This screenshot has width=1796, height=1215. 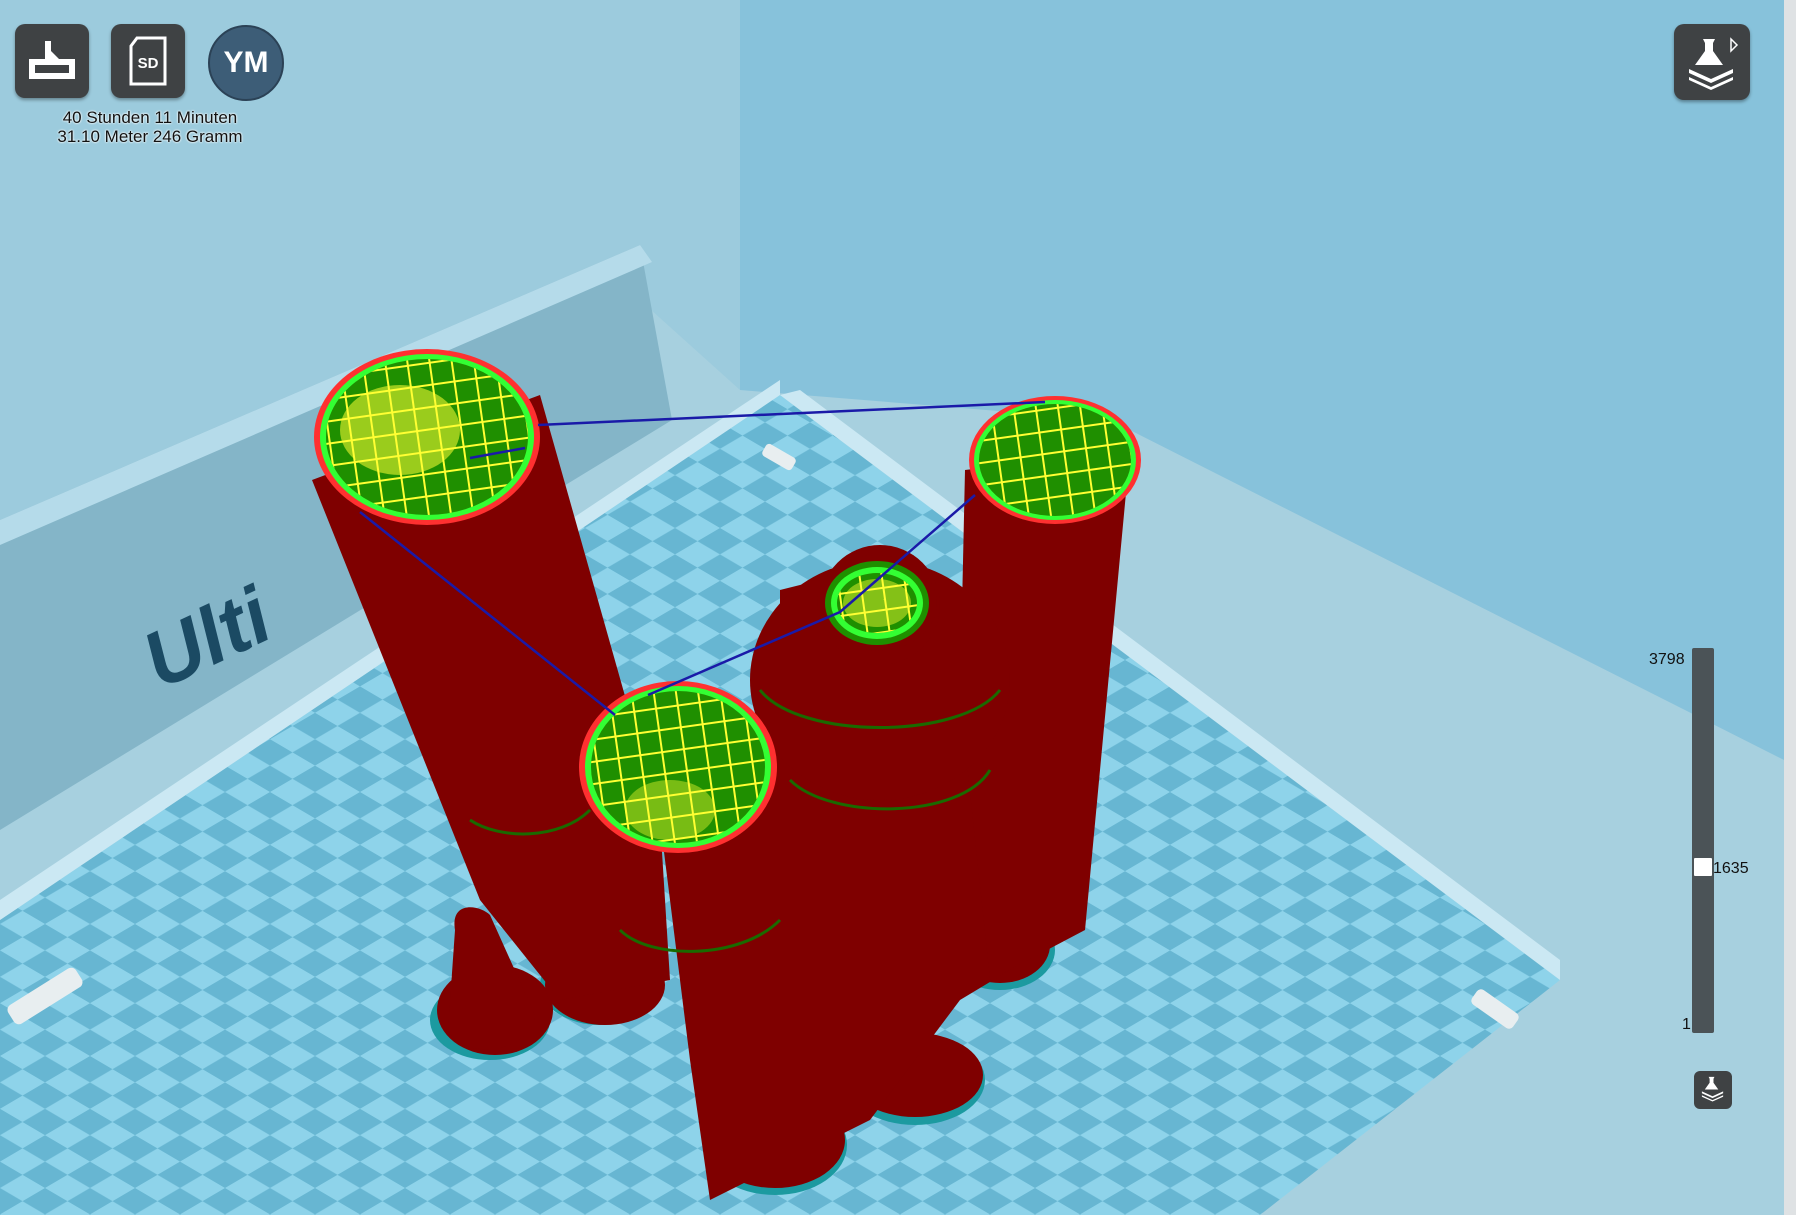 I want to click on printer-icon, so click(x=52, y=61).